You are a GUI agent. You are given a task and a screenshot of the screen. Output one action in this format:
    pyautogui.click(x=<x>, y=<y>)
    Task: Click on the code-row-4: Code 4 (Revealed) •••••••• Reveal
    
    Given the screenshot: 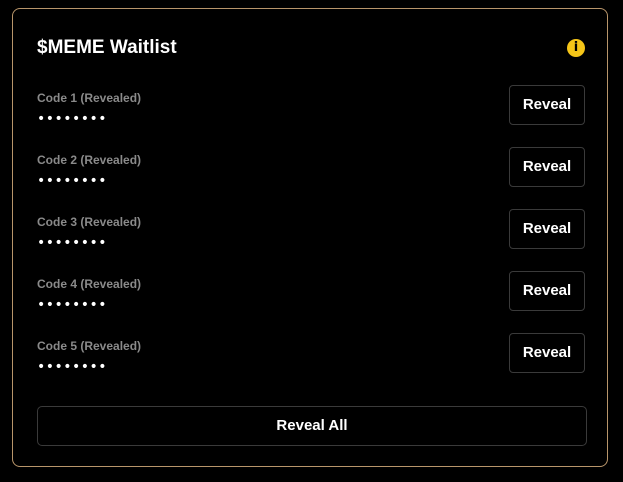 What is the action you would take?
    pyautogui.click(x=312, y=294)
    